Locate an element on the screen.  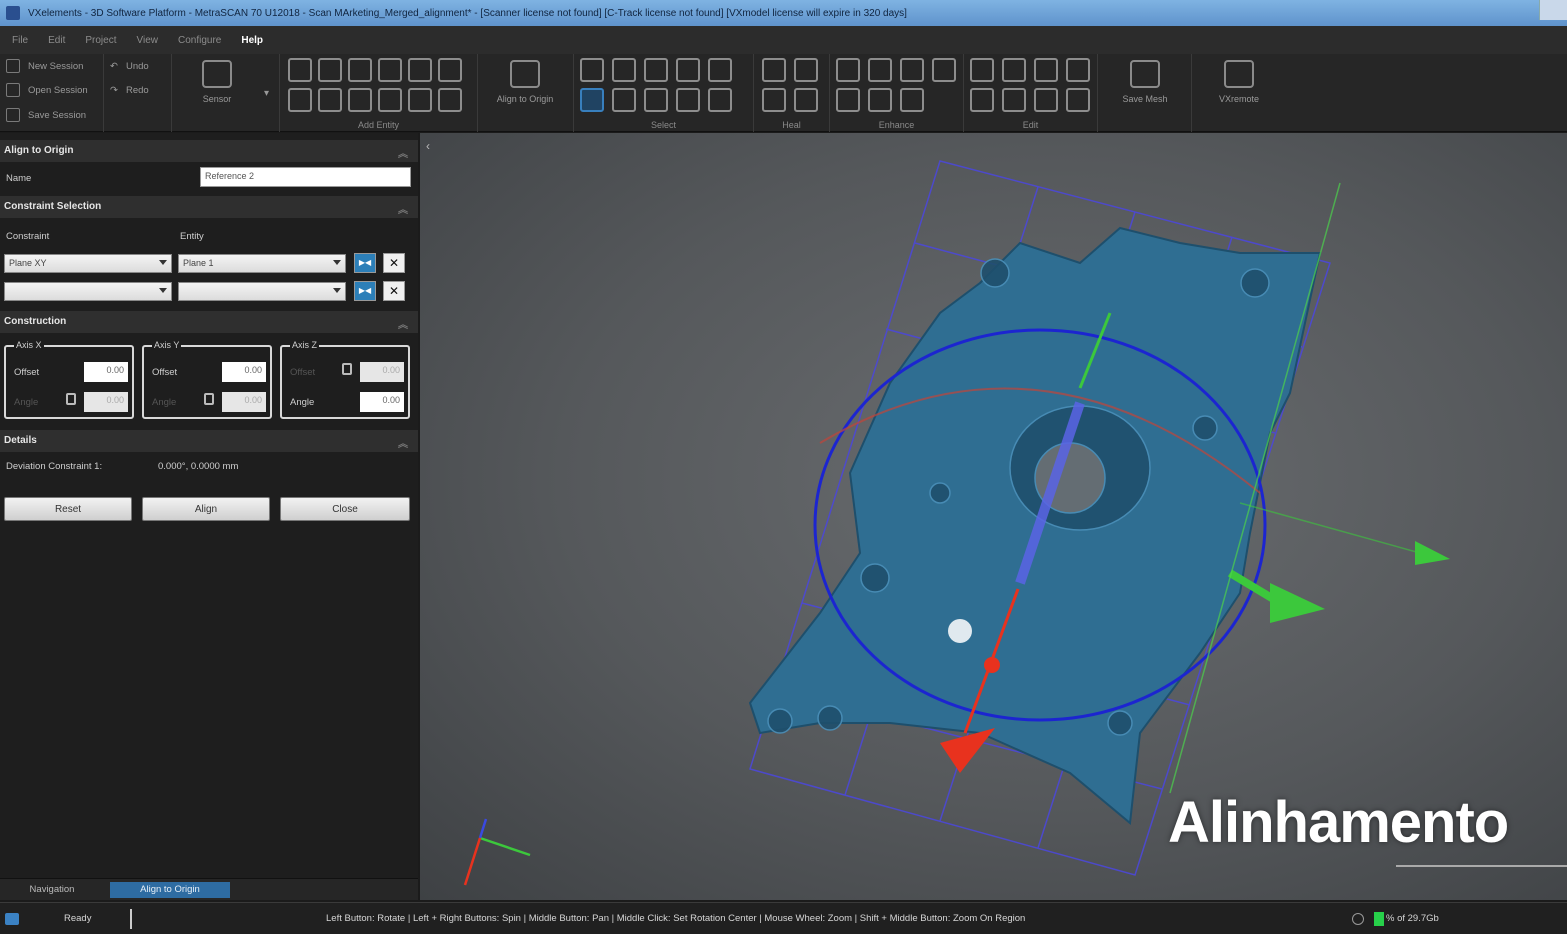
select-rectangle-icon is located at coordinates (592, 100).